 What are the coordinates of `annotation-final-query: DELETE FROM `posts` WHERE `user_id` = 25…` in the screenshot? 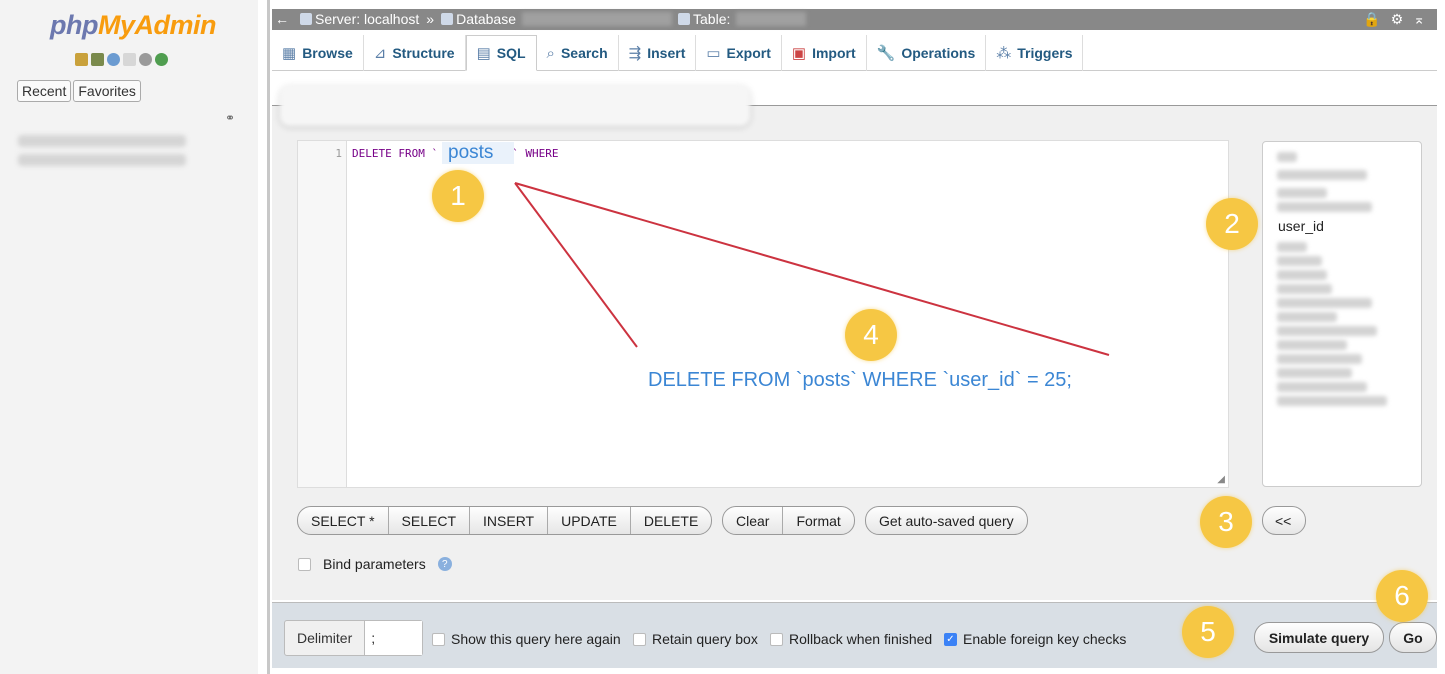 It's located at (860, 380).